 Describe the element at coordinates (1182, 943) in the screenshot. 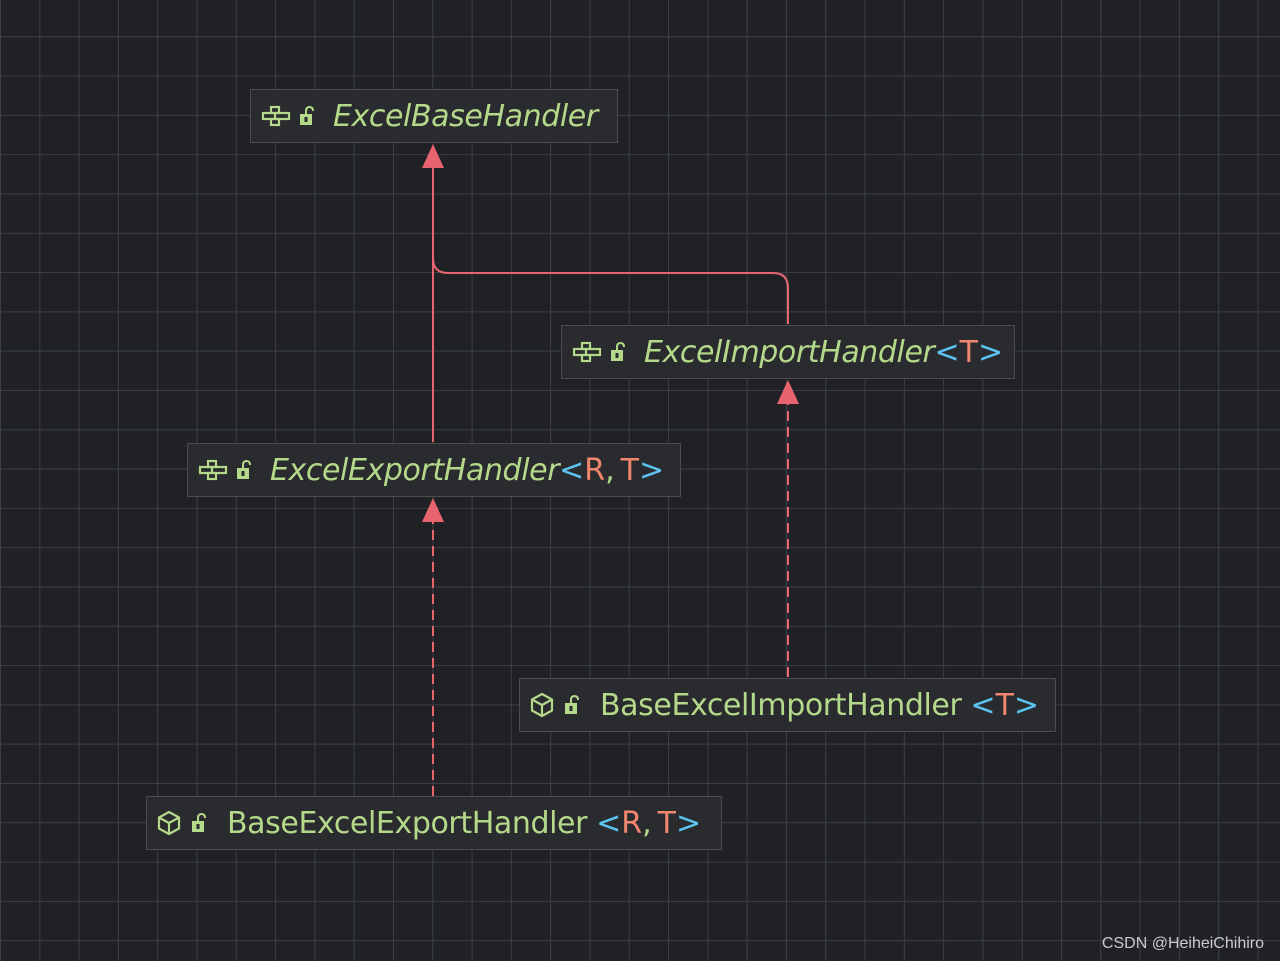

I see `watermark-text: CSDN @HeiheiChihiro` at that location.